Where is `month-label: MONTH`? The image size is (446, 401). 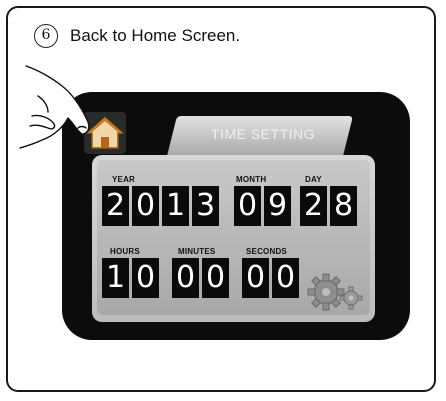
month-label: MONTH is located at coordinates (251, 179).